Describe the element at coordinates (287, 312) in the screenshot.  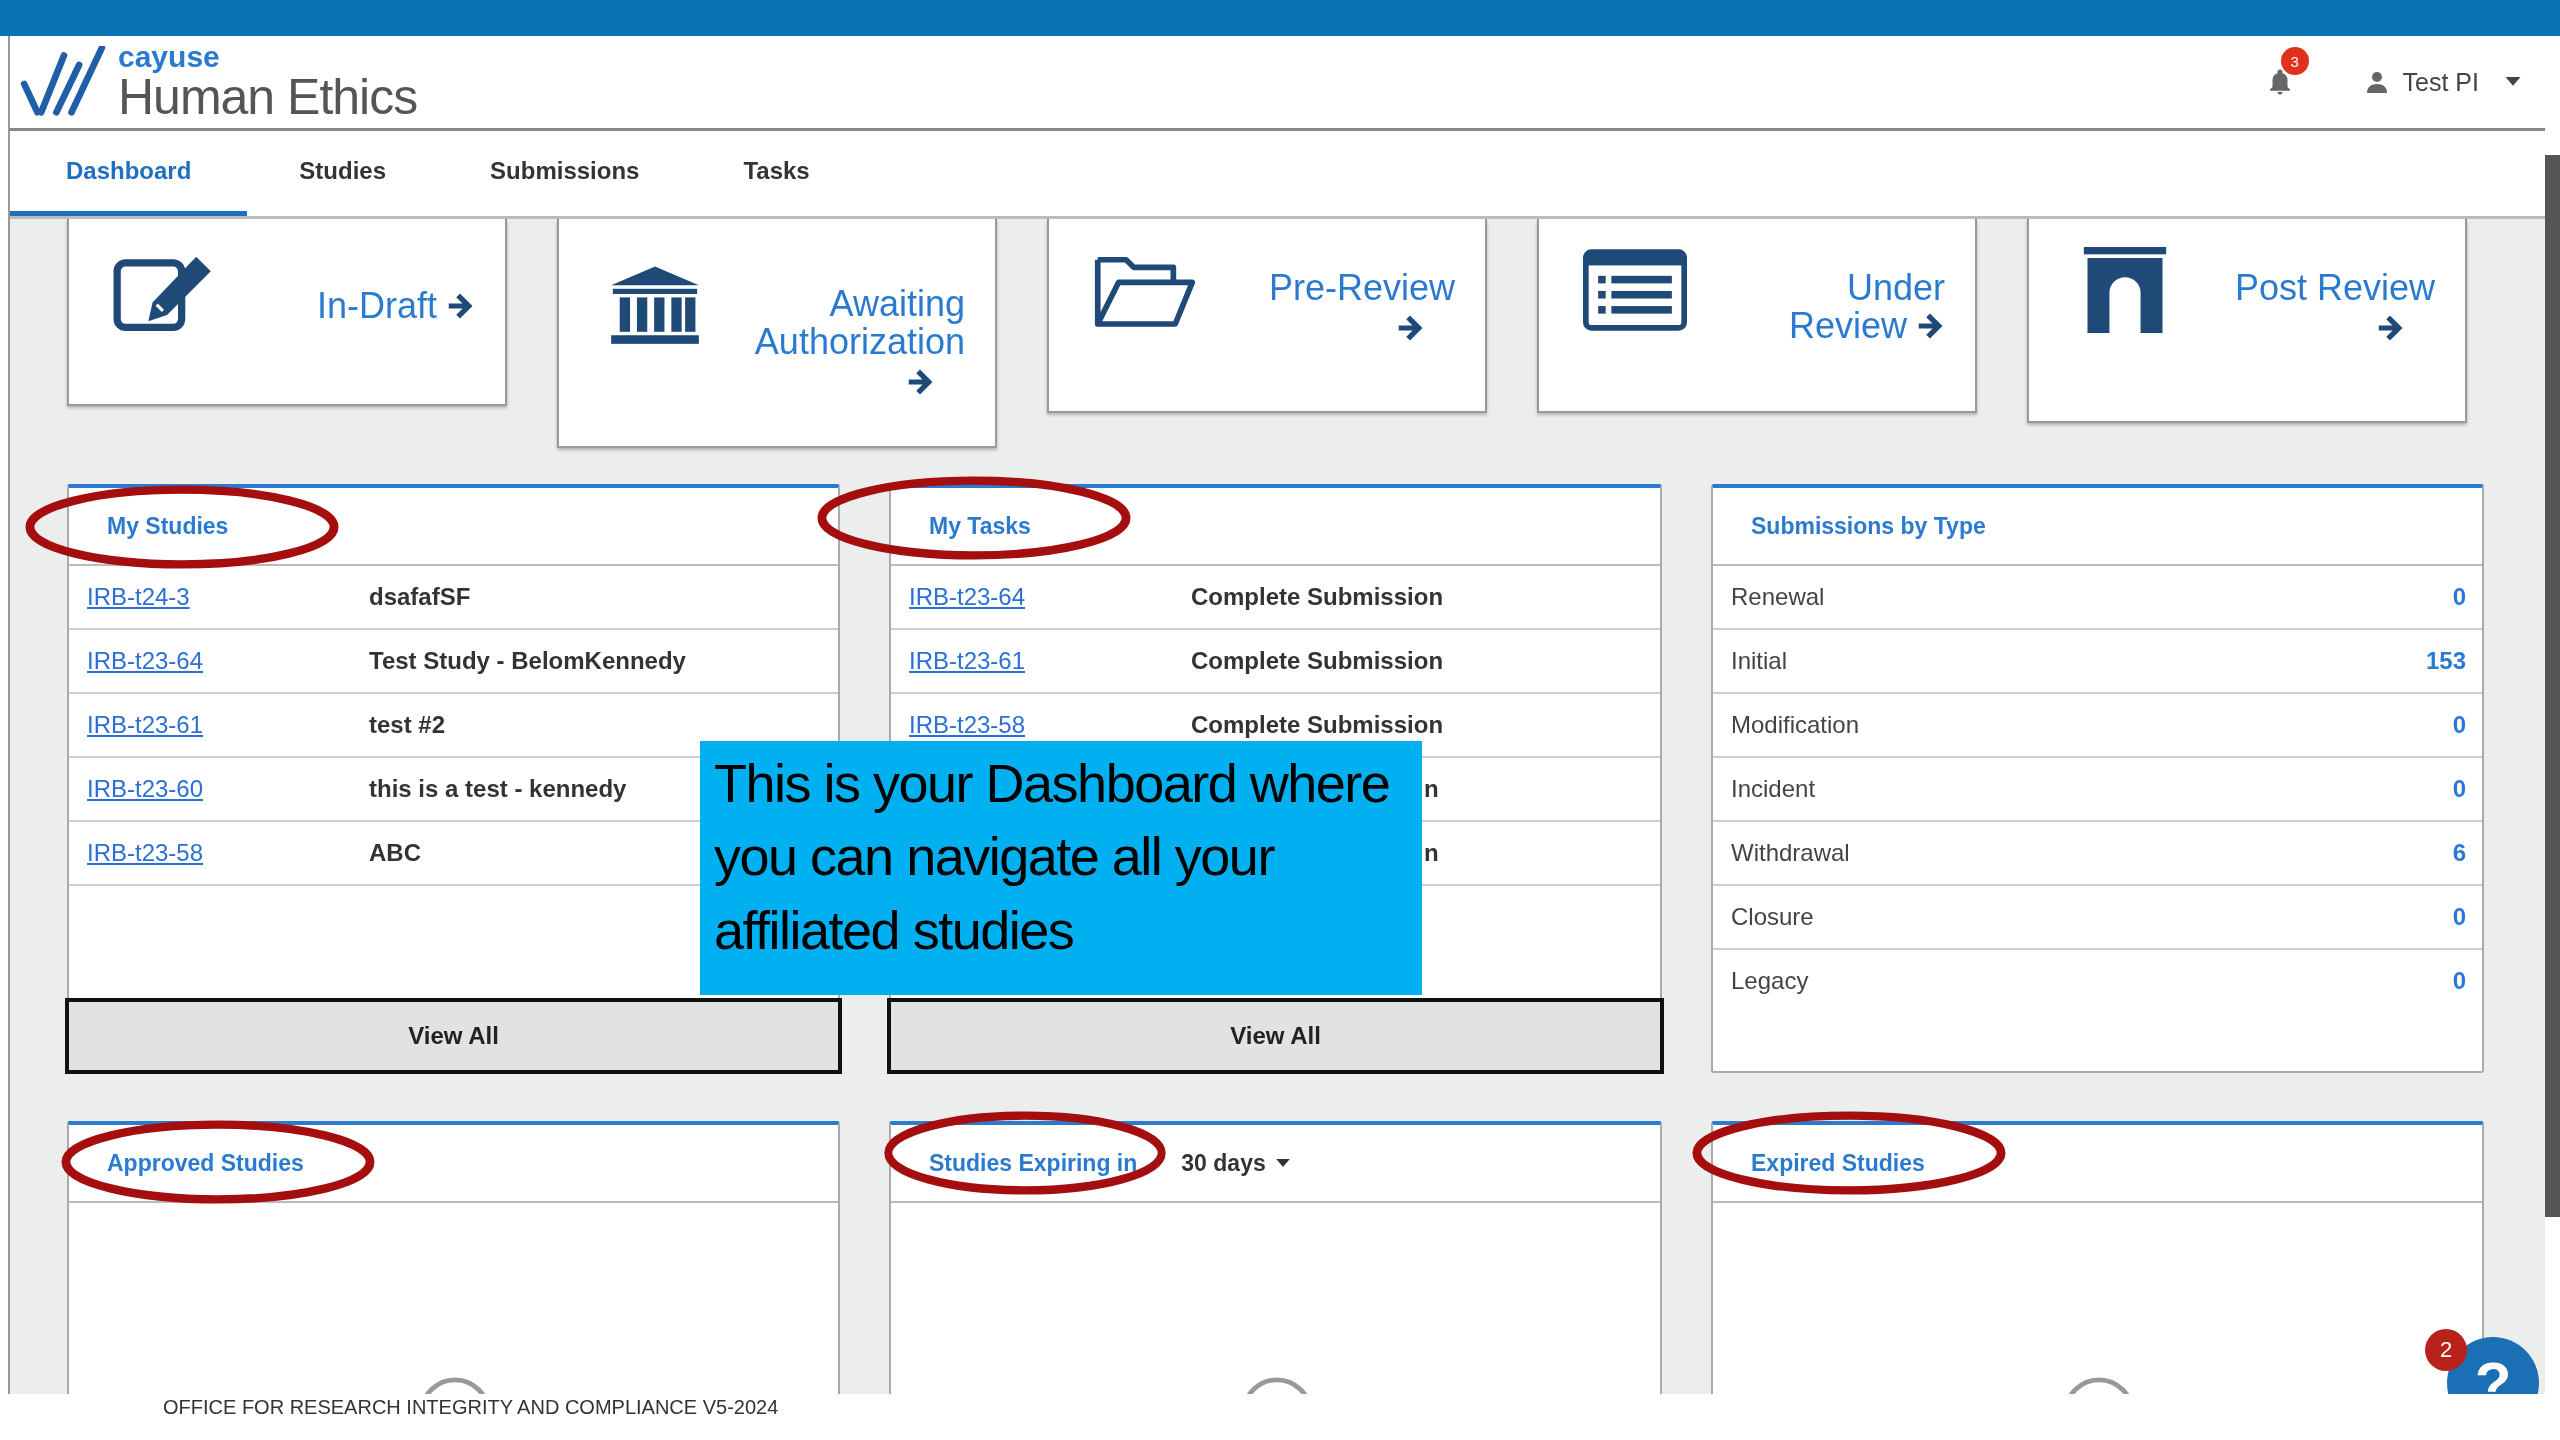
I see `status-tile: In-Draft` at that location.